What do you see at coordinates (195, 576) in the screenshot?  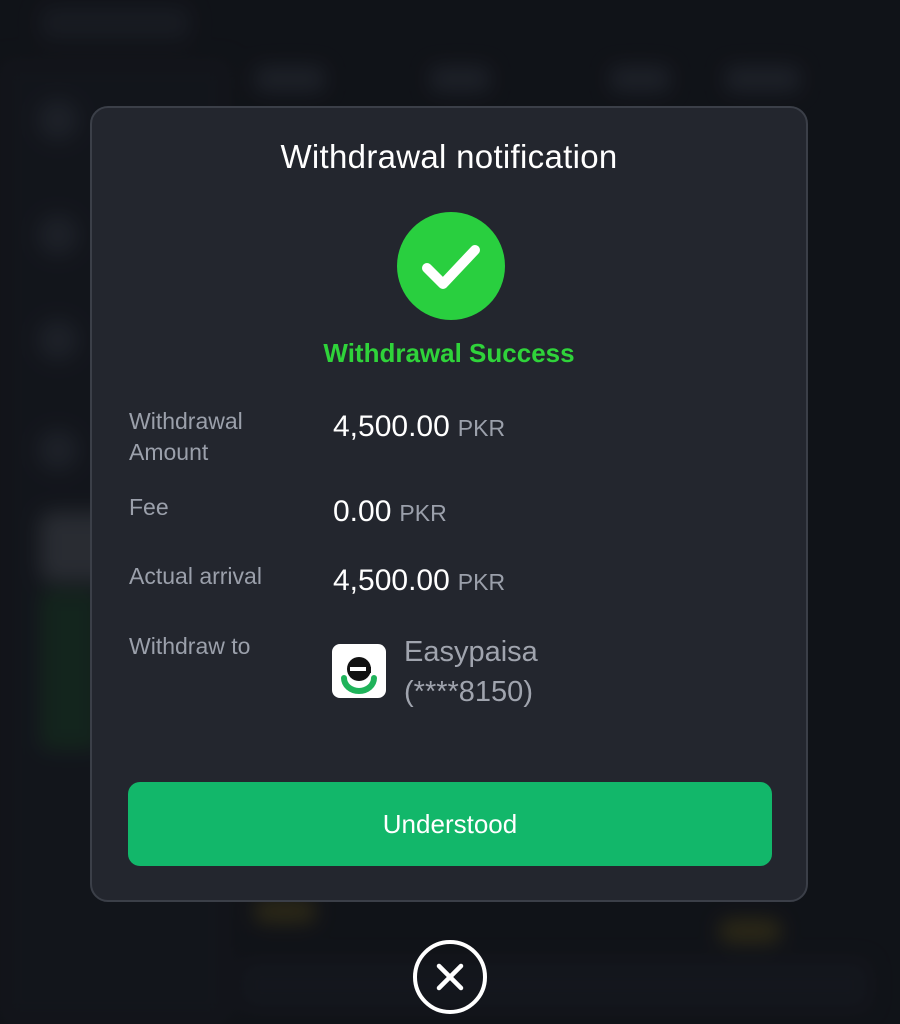 I see `actual-arrival-label: Actual arrival` at bounding box center [195, 576].